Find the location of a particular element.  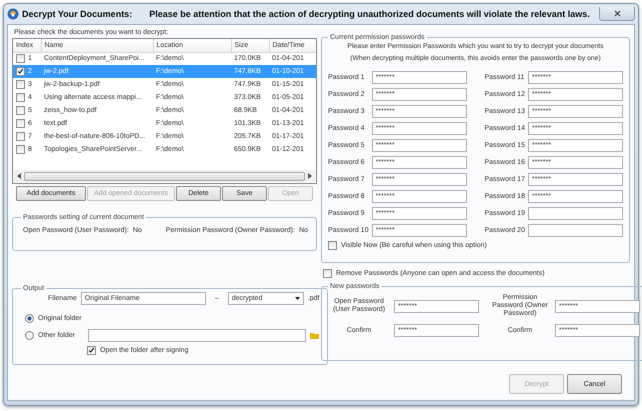

close-button is located at coordinates (617, 14).